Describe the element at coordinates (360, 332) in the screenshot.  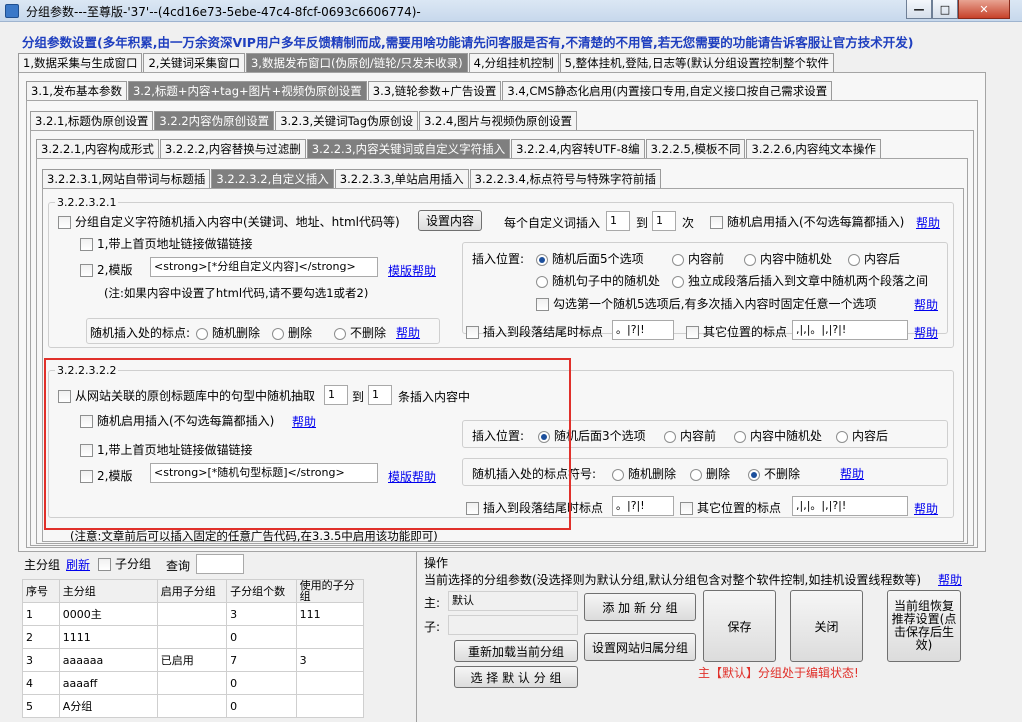
I see `g1-punct-keep: 不删除` at that location.